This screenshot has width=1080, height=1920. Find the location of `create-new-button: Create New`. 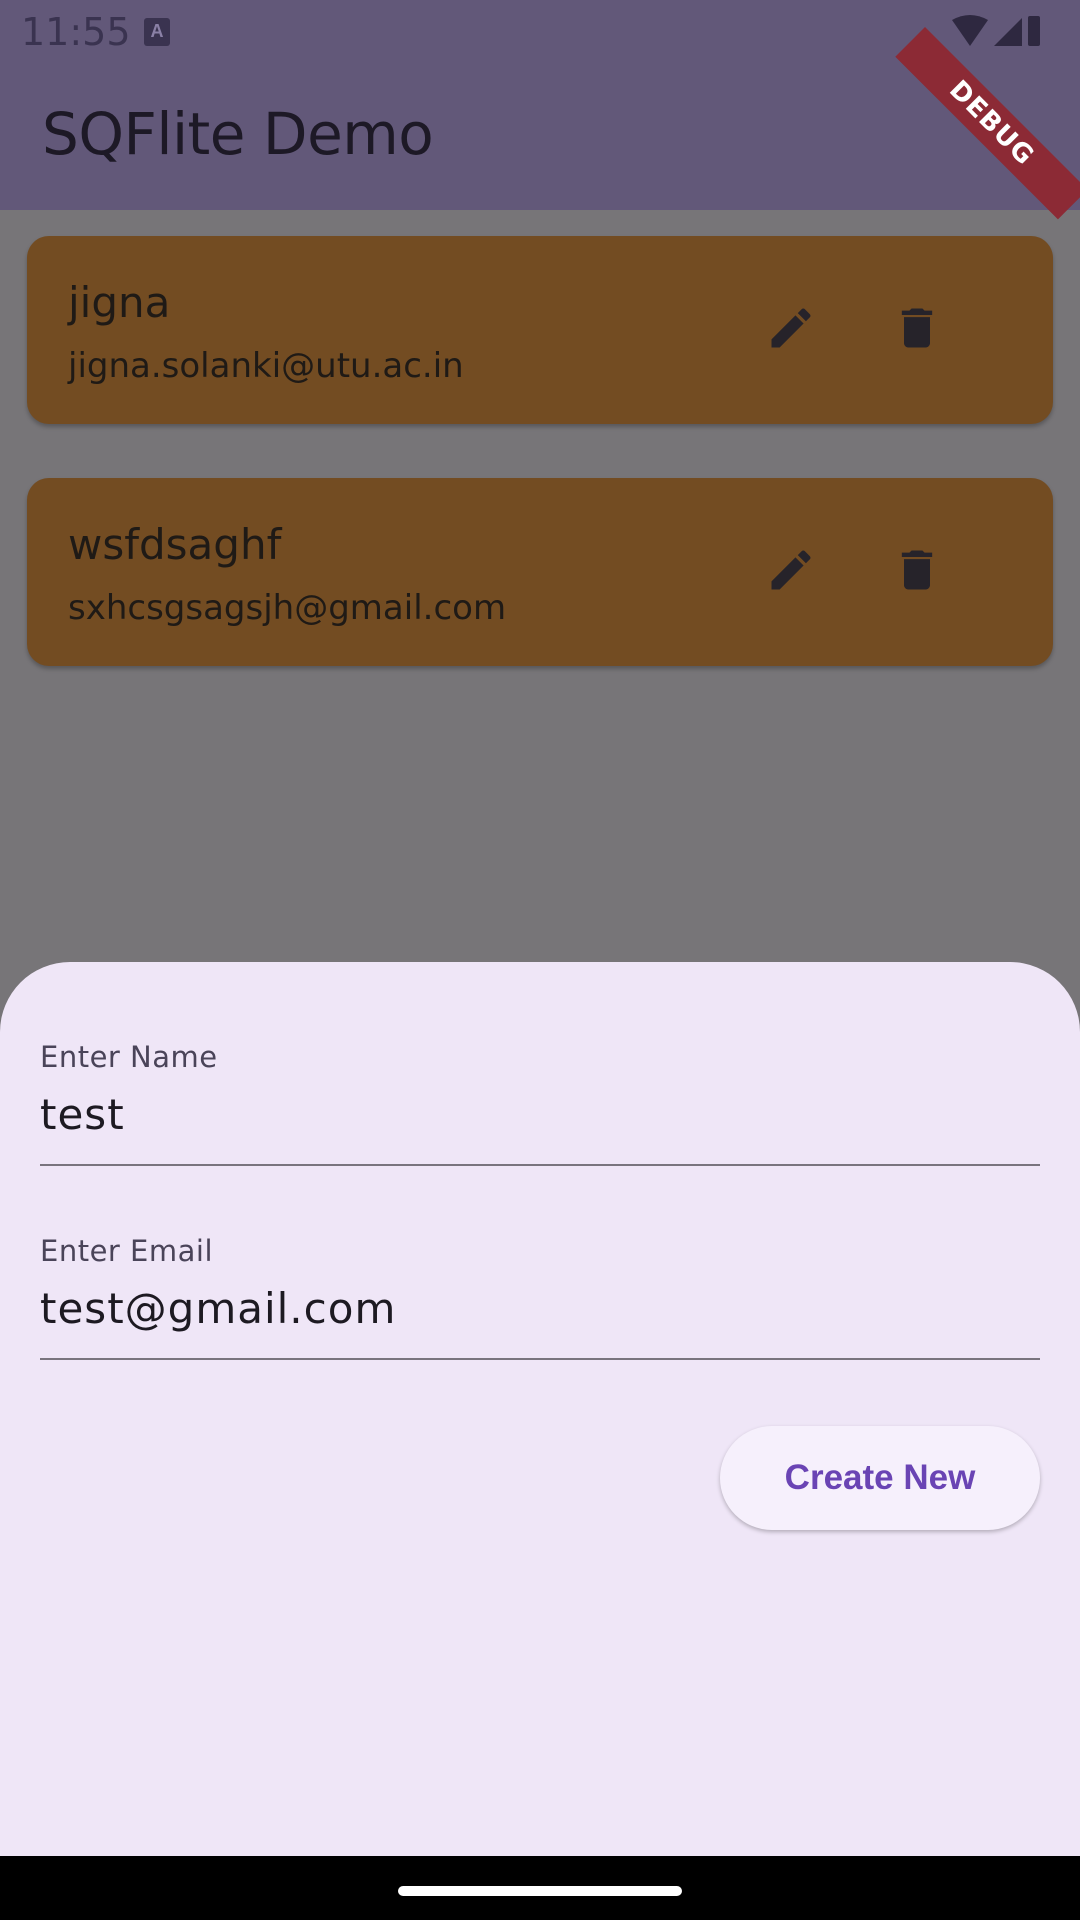

create-new-button: Create New is located at coordinates (880, 1478).